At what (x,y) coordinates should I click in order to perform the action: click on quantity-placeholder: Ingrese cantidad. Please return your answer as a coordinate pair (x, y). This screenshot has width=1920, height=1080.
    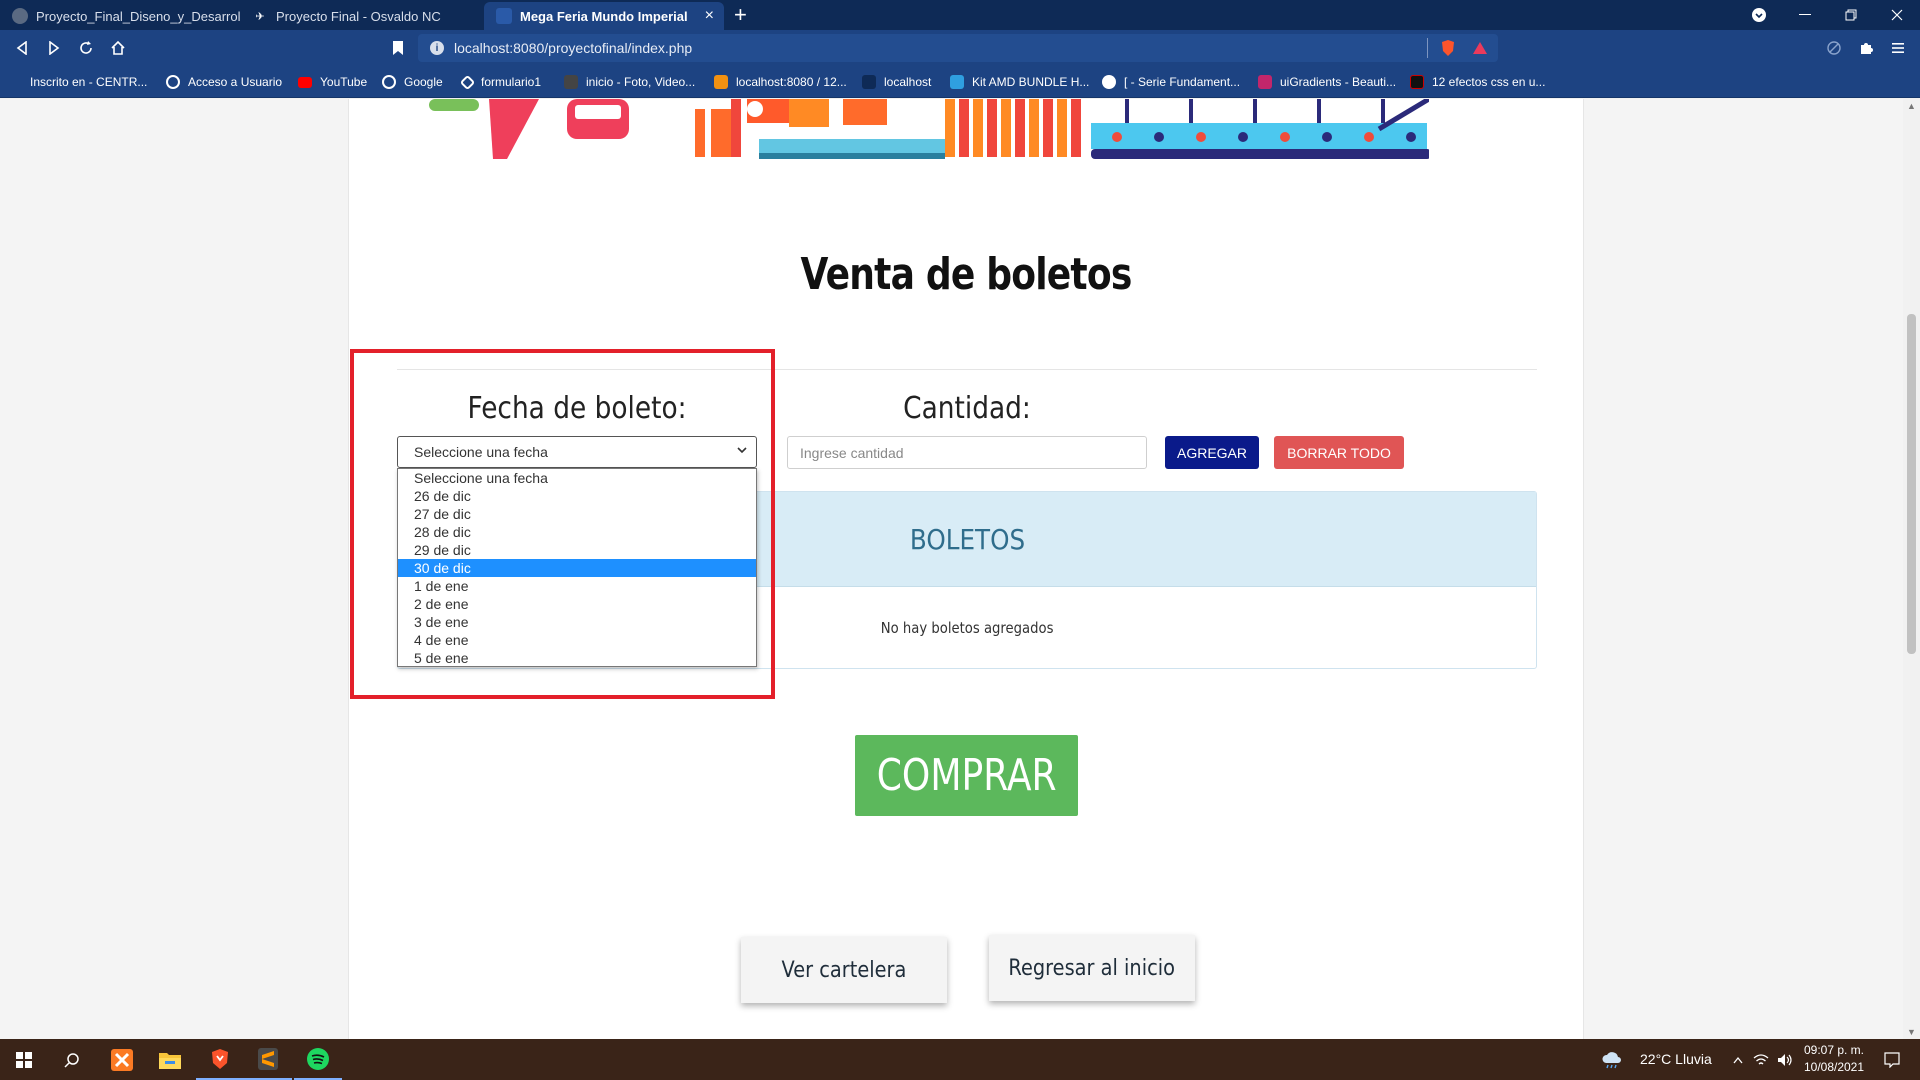
    Looking at the image, I should click on (852, 452).